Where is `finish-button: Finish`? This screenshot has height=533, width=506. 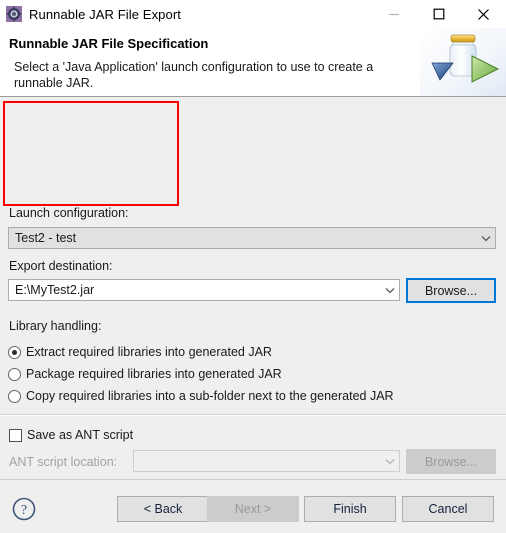
finish-button: Finish is located at coordinates (350, 509).